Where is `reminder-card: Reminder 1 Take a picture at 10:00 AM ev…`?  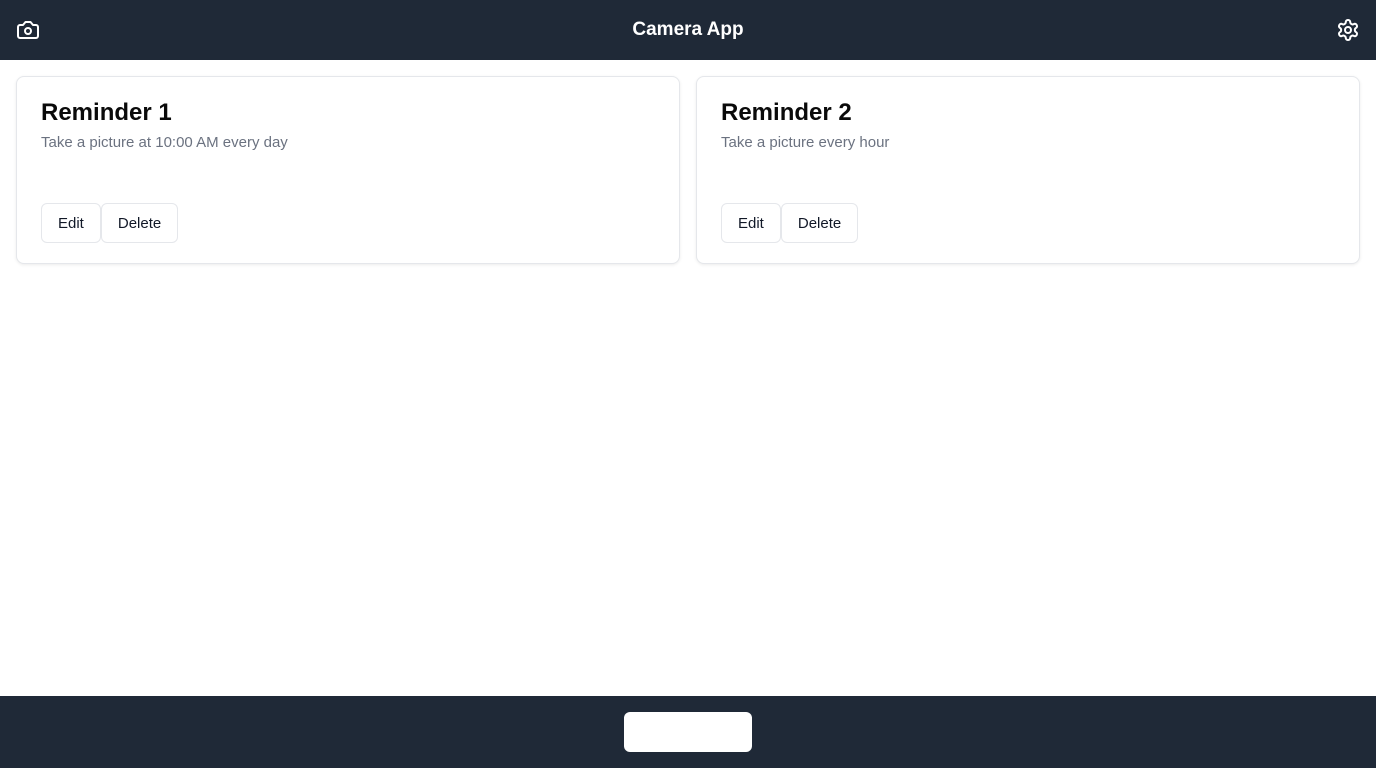
reminder-card: Reminder 1 Take a picture at 10:00 AM ev… is located at coordinates (348, 170).